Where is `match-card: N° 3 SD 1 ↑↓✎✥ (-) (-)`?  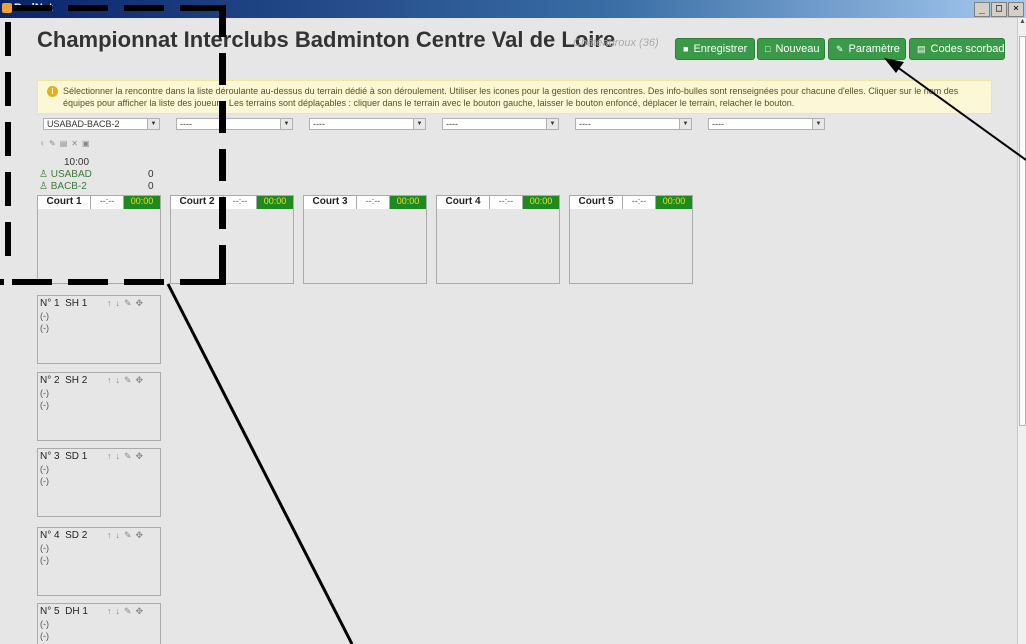
match-card: N° 3 SD 1 ↑↓✎✥ (-) (-) is located at coordinates (99, 482).